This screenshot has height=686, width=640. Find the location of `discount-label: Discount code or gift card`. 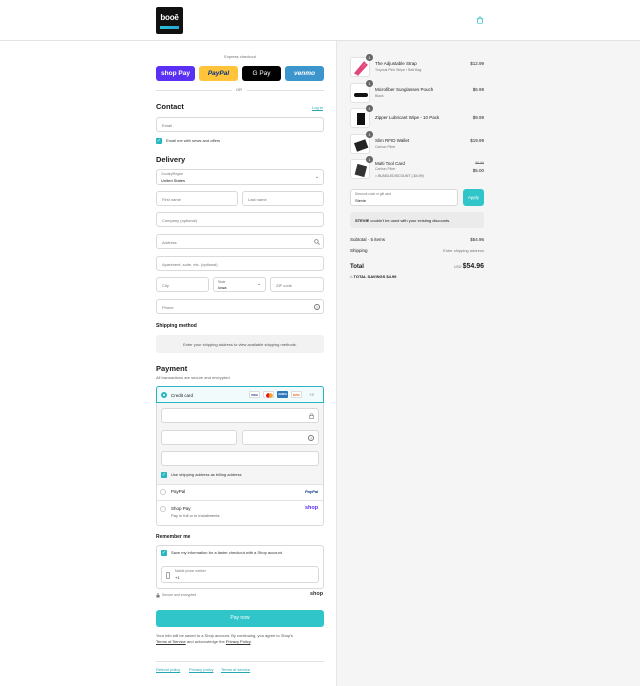

discount-label: Discount code or gift card is located at coordinates (373, 194).